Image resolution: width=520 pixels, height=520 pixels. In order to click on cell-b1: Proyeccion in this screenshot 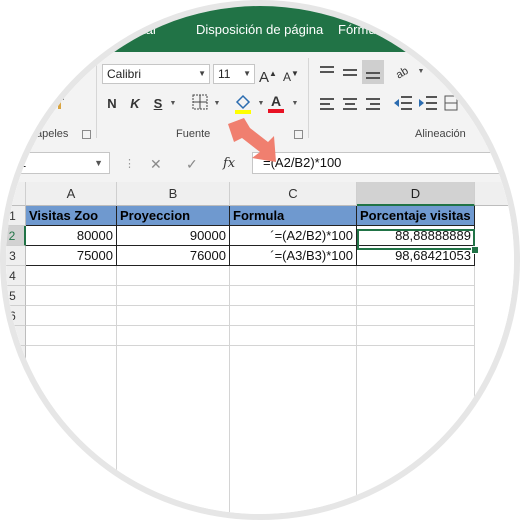, I will do `click(173, 216)`.